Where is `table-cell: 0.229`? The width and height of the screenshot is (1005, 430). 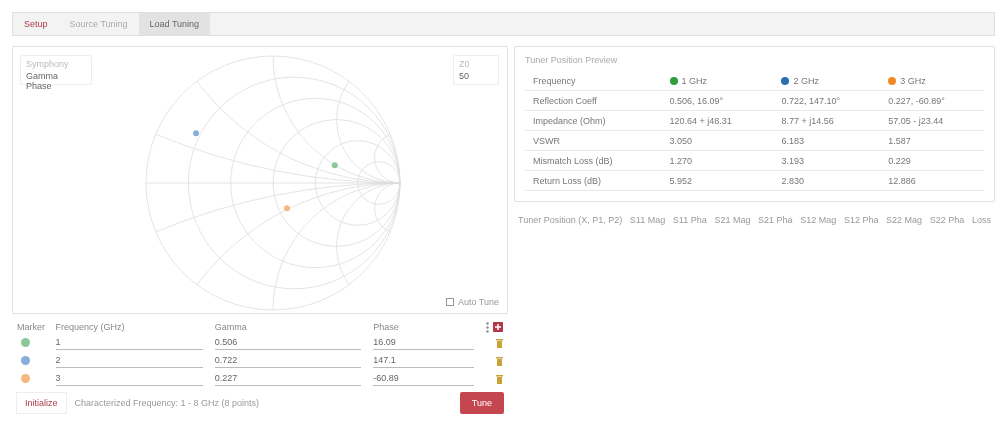 table-cell: 0.229 is located at coordinates (899, 160).